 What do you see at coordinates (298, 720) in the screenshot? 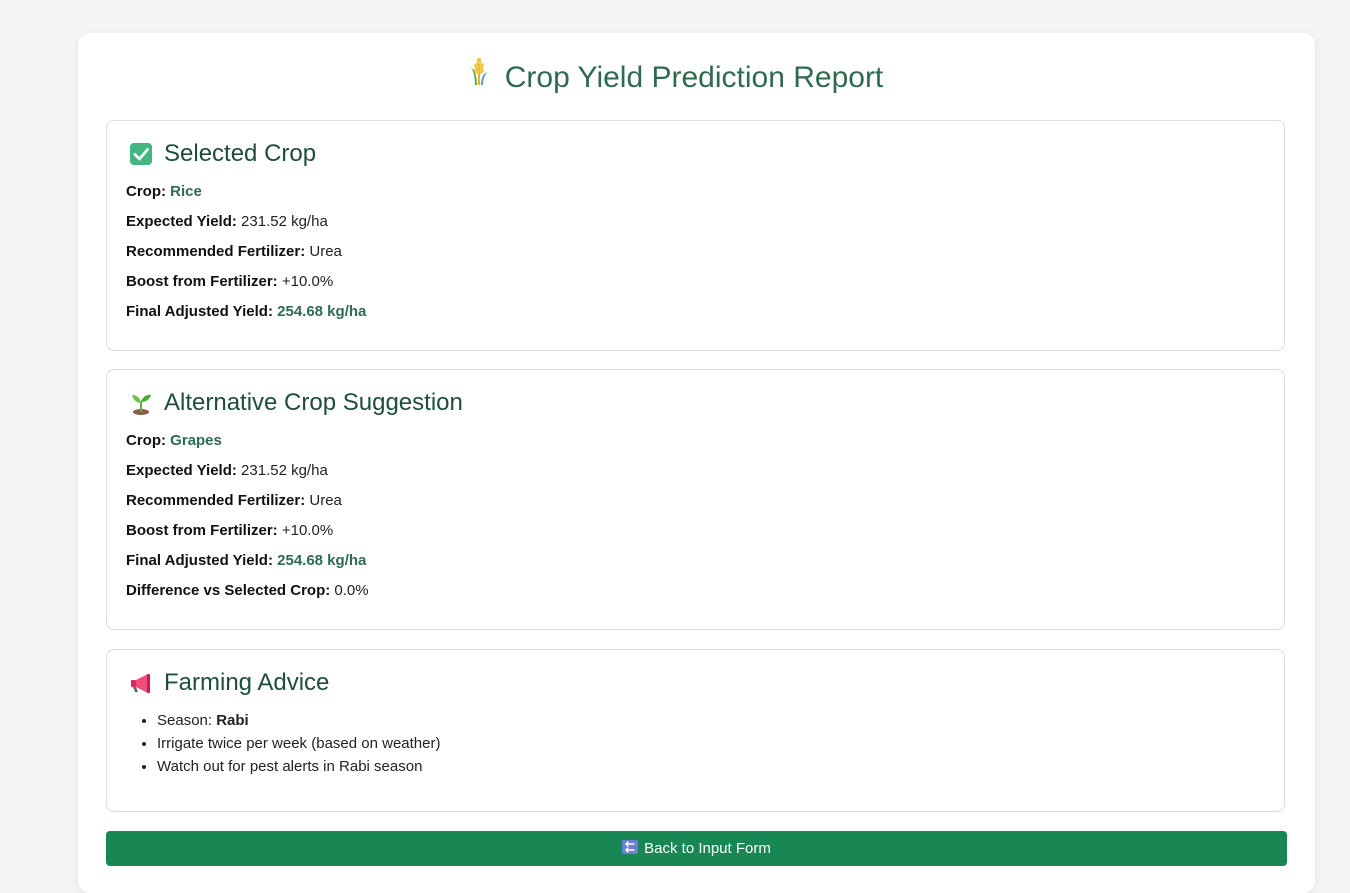
I see `list-item: Season: Rabi` at bounding box center [298, 720].